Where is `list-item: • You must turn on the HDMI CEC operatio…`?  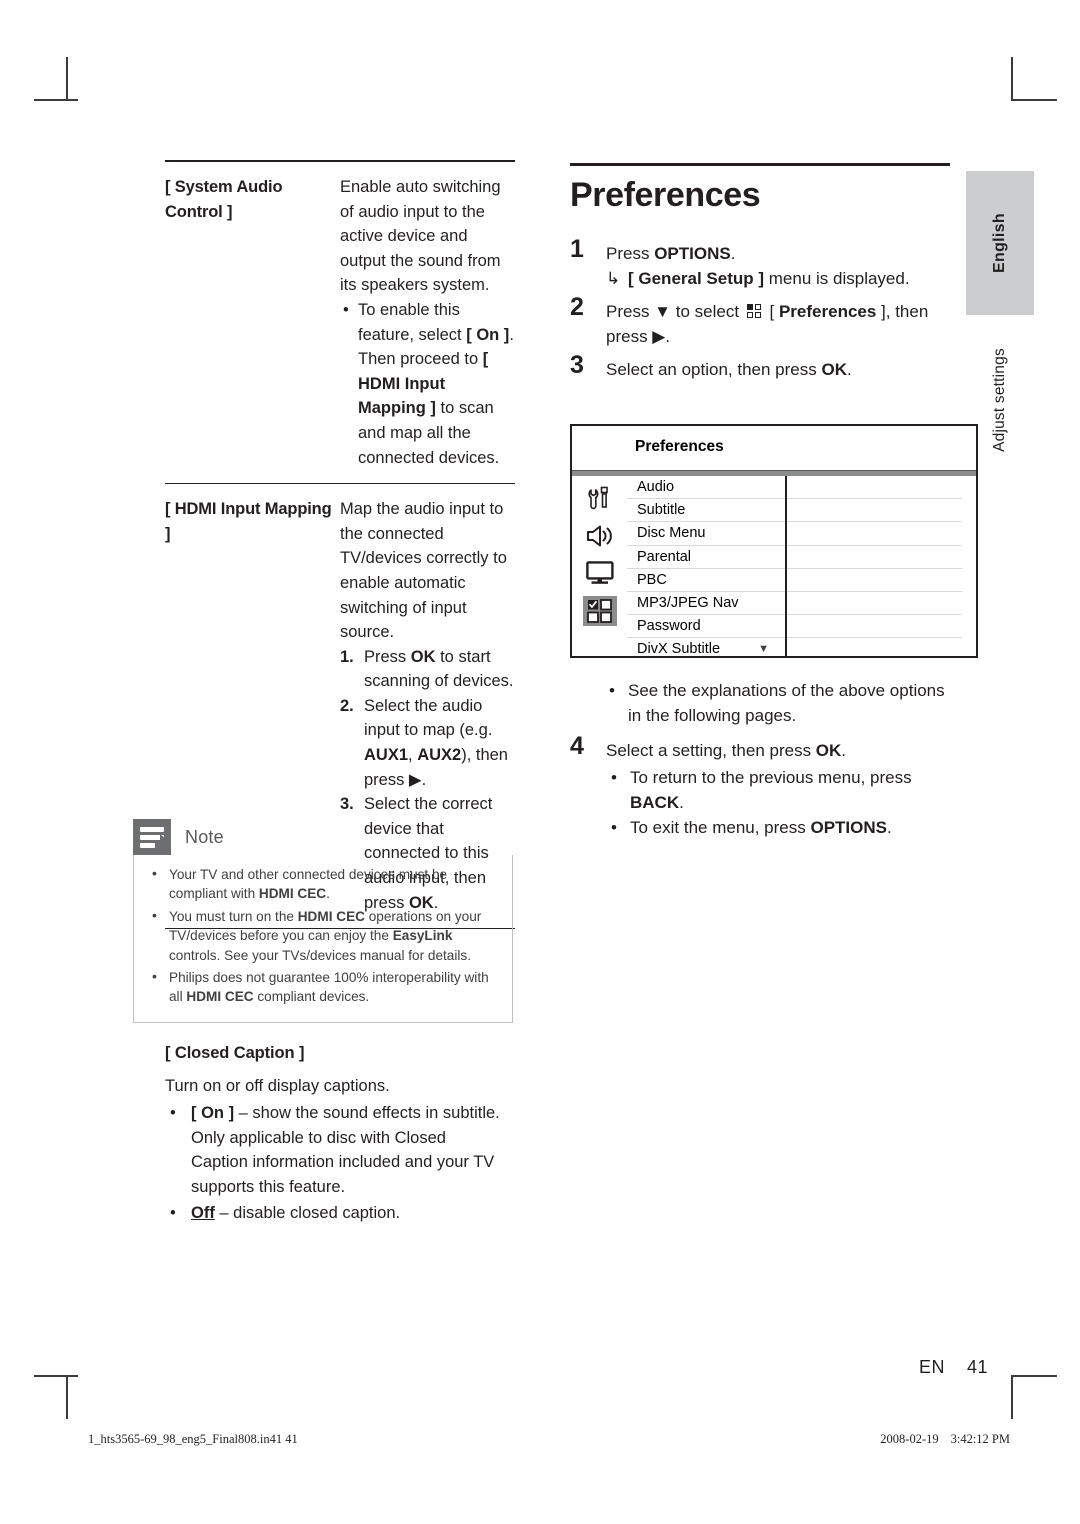
list-item: • You must turn on the HDMI CEC operatio… is located at coordinates (323, 936).